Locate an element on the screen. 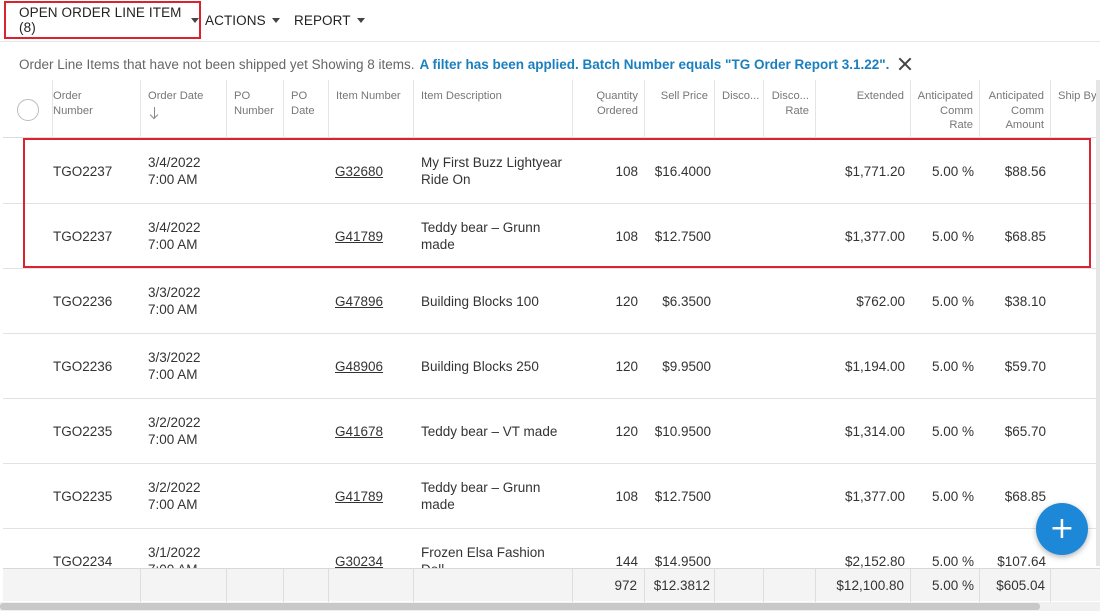  item-number-cell: G41678 is located at coordinates (372, 431).